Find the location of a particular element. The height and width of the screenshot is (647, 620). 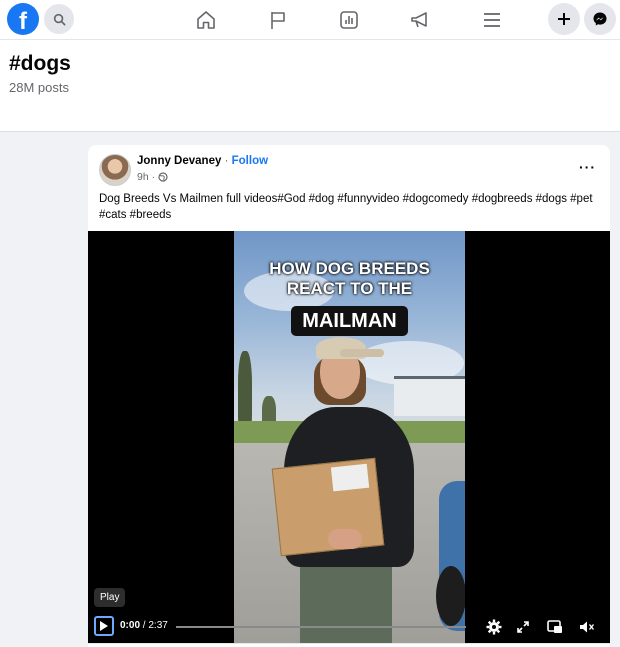

mute-button is located at coordinates (587, 627).